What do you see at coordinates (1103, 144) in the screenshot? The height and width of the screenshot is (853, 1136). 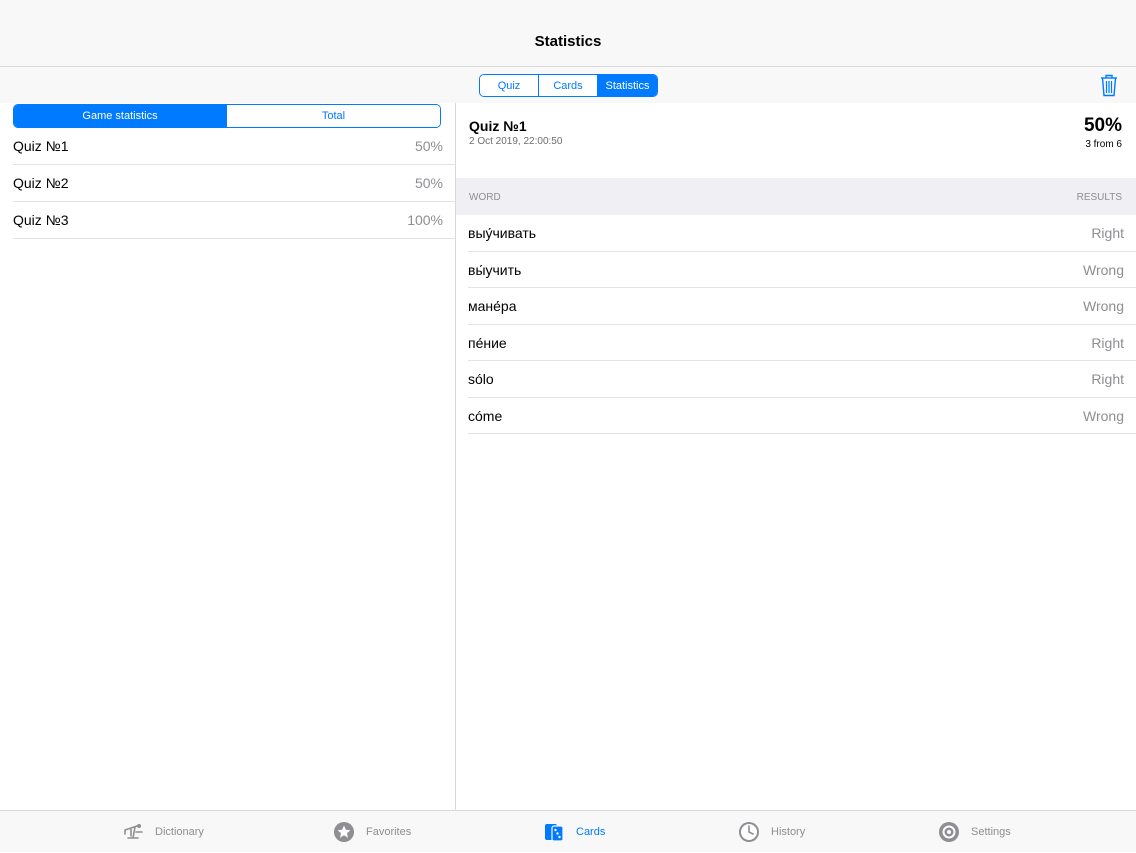 I see `quiz-score-count: 3 from 6` at bounding box center [1103, 144].